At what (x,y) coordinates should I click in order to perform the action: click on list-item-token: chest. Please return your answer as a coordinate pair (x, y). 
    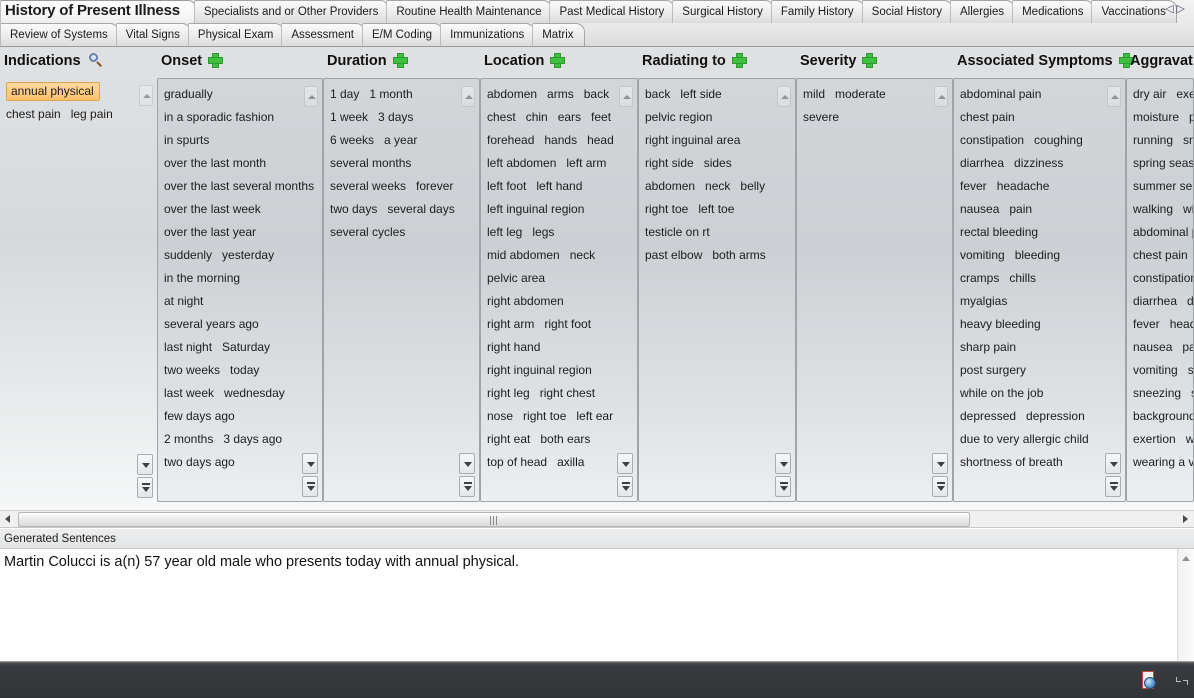
    Looking at the image, I should click on (501, 117).